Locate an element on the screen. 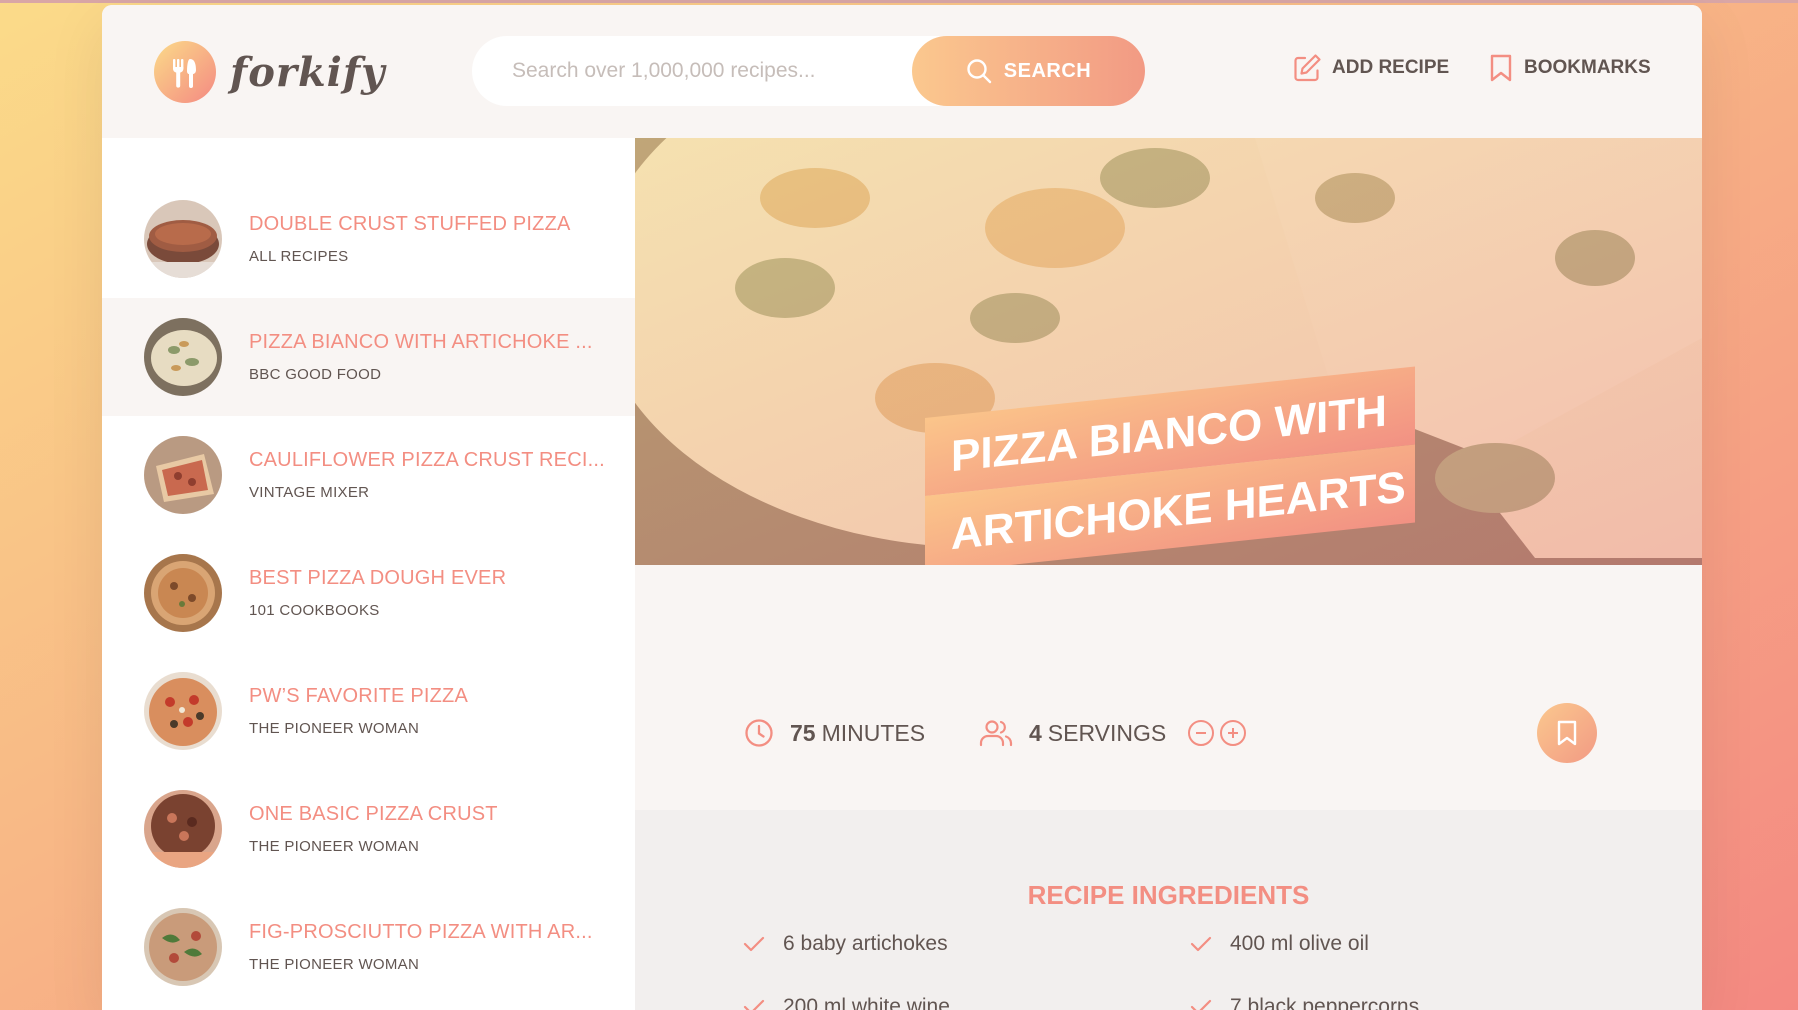 This screenshot has height=1010, width=1798. search-button-label: SEARCH is located at coordinates (1047, 70).